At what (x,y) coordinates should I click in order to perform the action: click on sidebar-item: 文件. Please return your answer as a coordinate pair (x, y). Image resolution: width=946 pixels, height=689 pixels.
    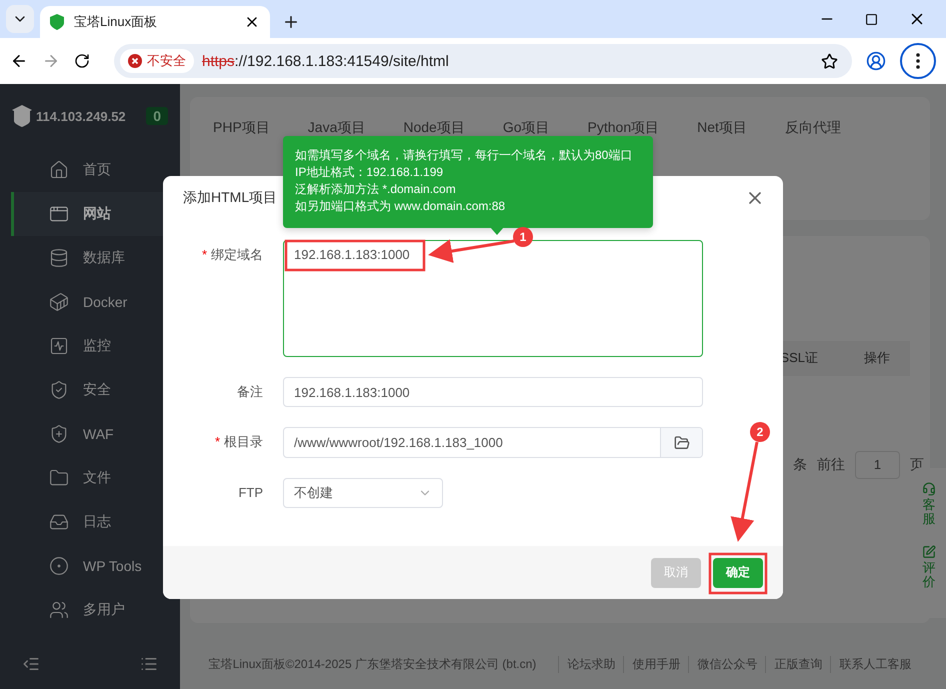
    Looking at the image, I should click on (95, 478).